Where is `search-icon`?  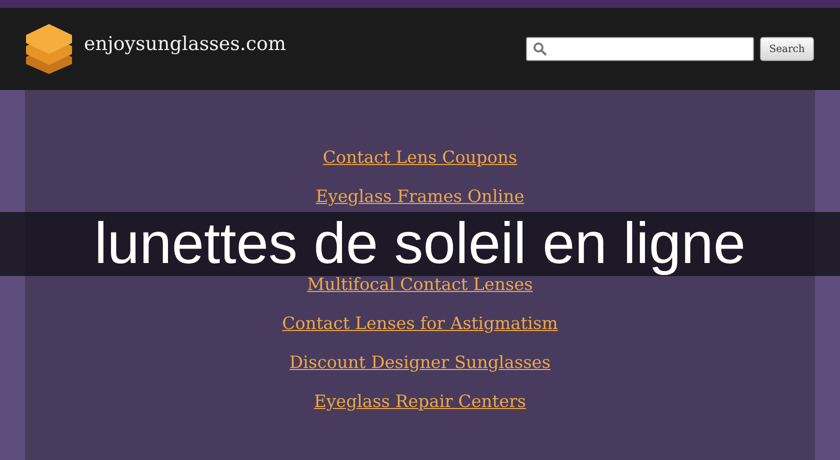 search-icon is located at coordinates (540, 49).